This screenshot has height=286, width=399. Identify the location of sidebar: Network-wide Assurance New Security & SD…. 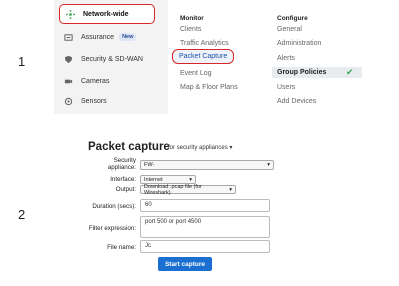
(111, 57).